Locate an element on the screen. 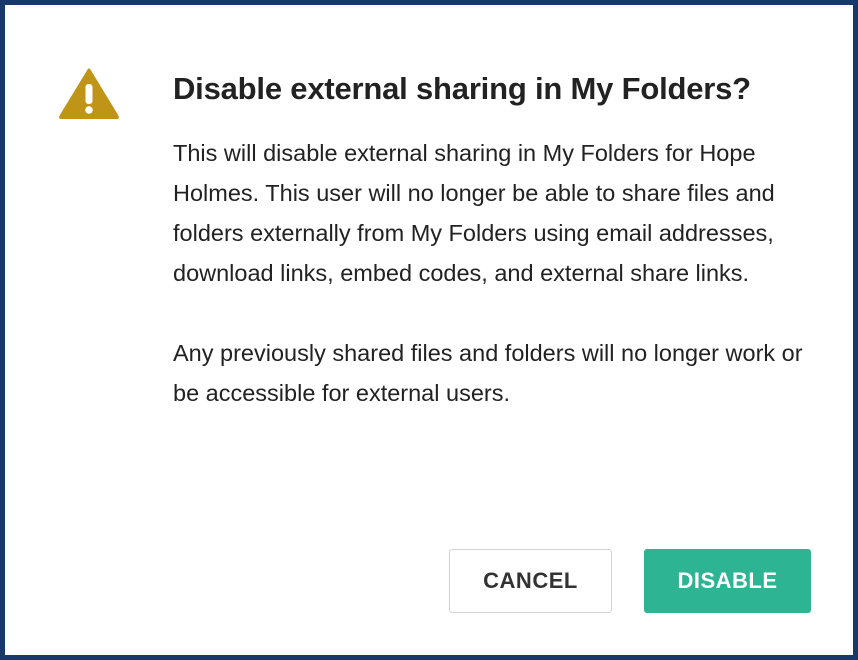 Image resolution: width=858 pixels, height=660 pixels. warning-triangle-icon is located at coordinates (89, 93).